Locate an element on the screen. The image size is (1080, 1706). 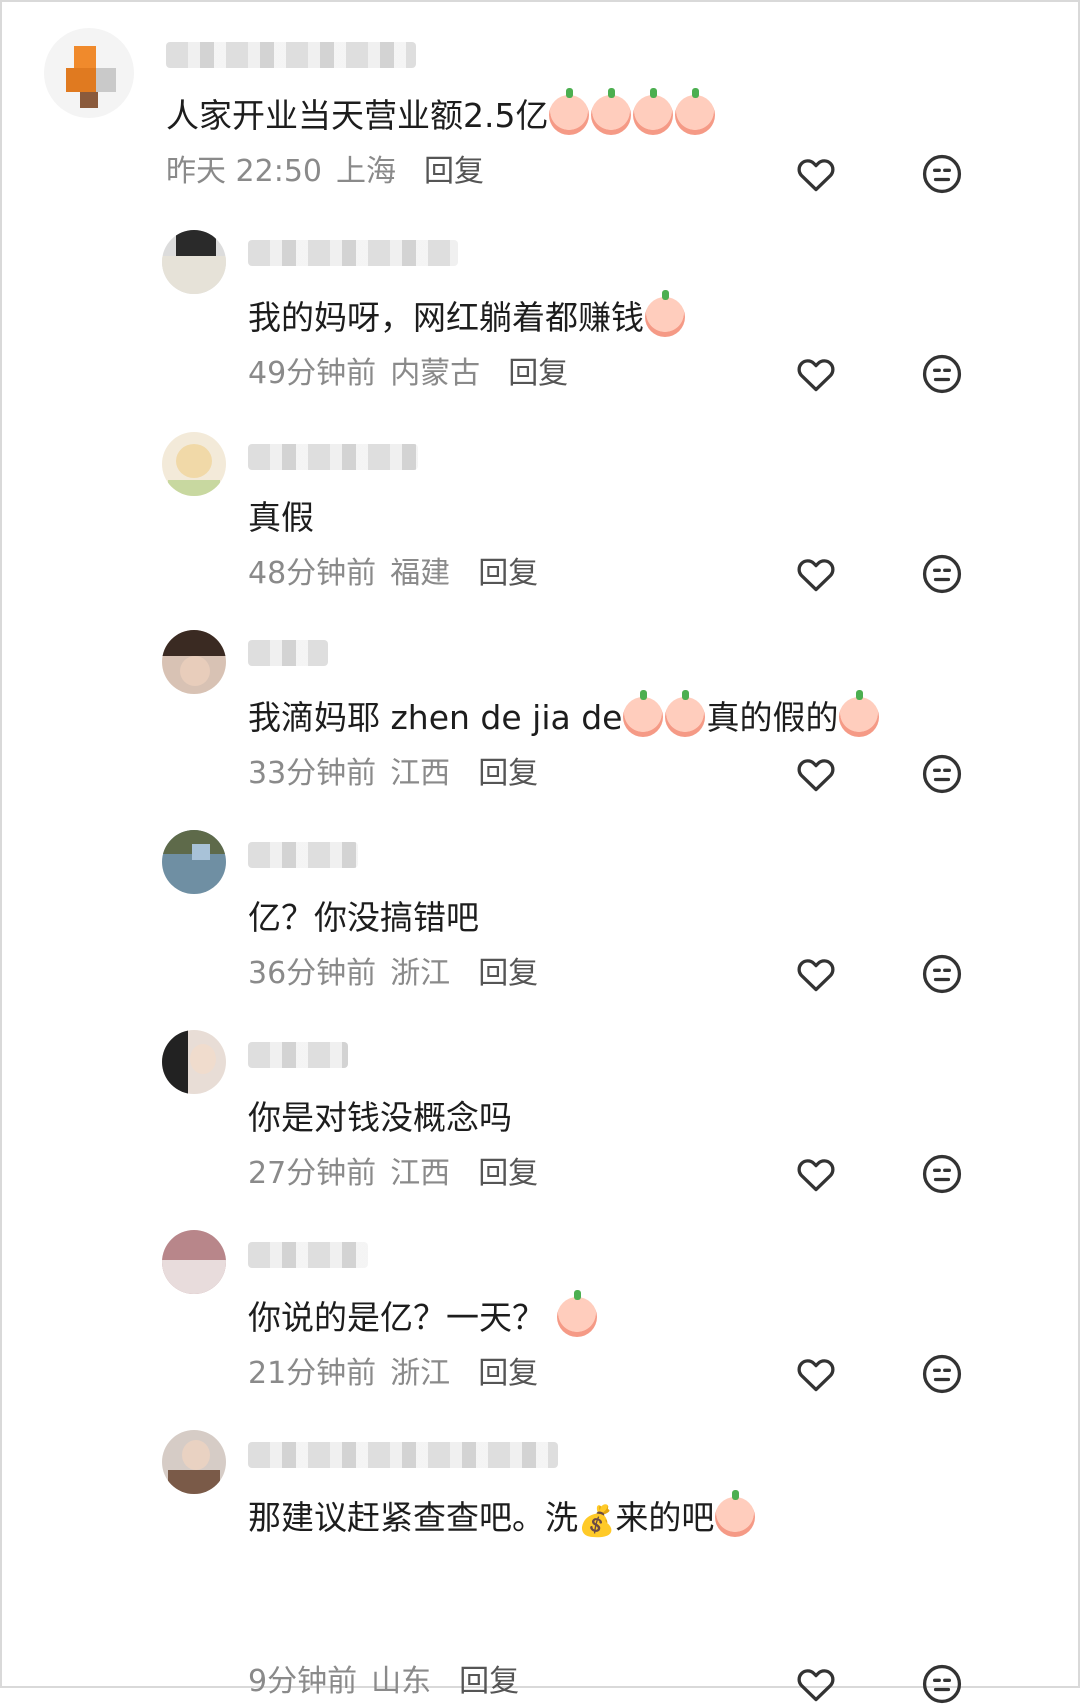
comment-meta: 21分钟前 浙江 回复 is located at coordinates (393, 1374).